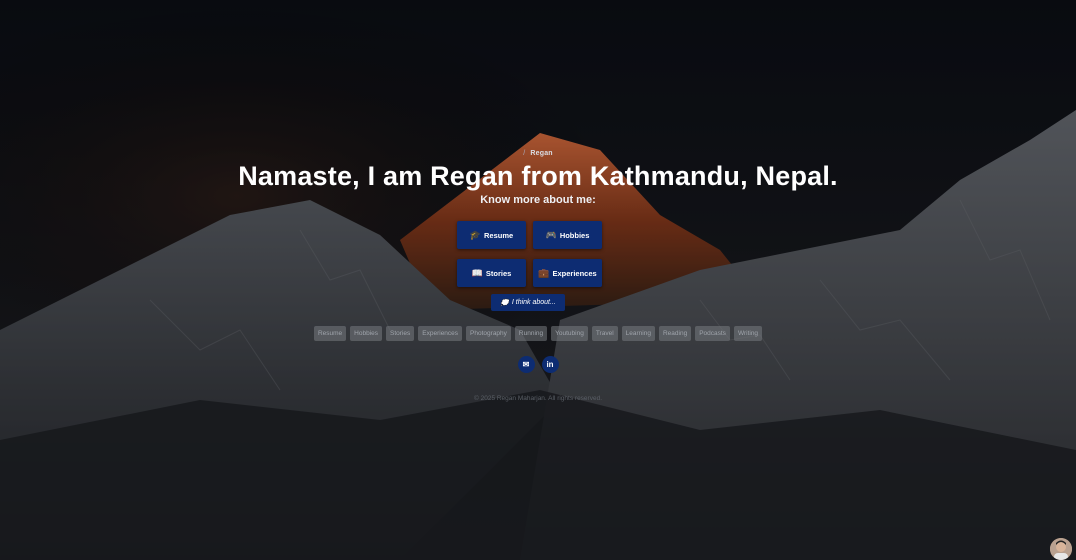 The height and width of the screenshot is (560, 1076). Describe the element at coordinates (712, 333) in the screenshot. I see `tag-podcasts: Podcasts` at that location.